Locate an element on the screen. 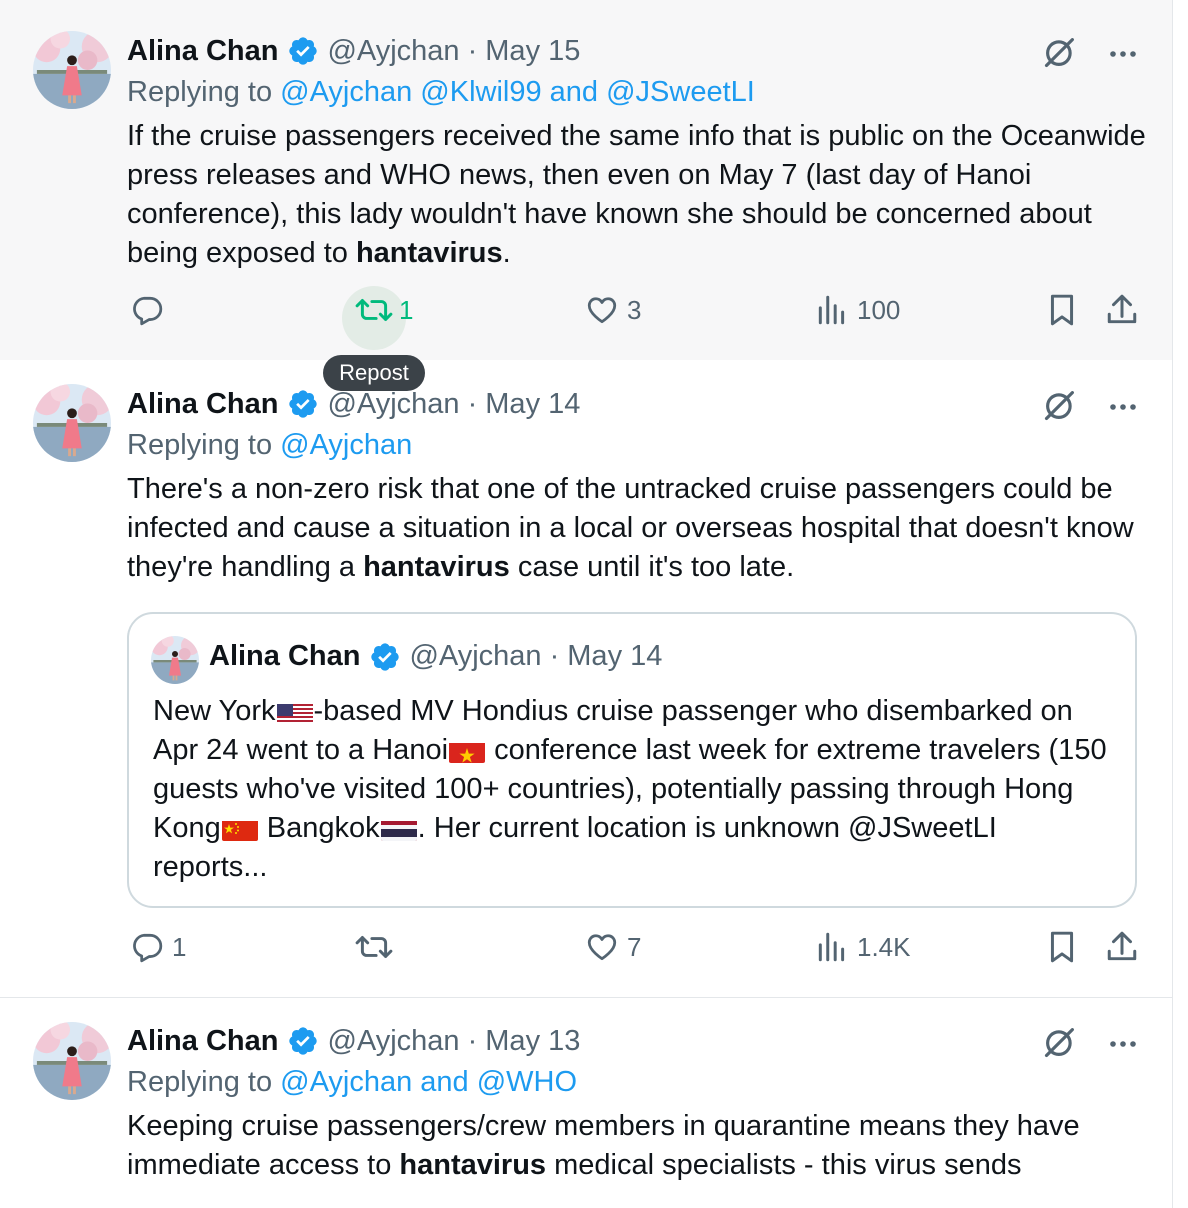 The height and width of the screenshot is (1208, 1188). tweet-text-part: medical specialists - this virus sends is located at coordinates (784, 1165).